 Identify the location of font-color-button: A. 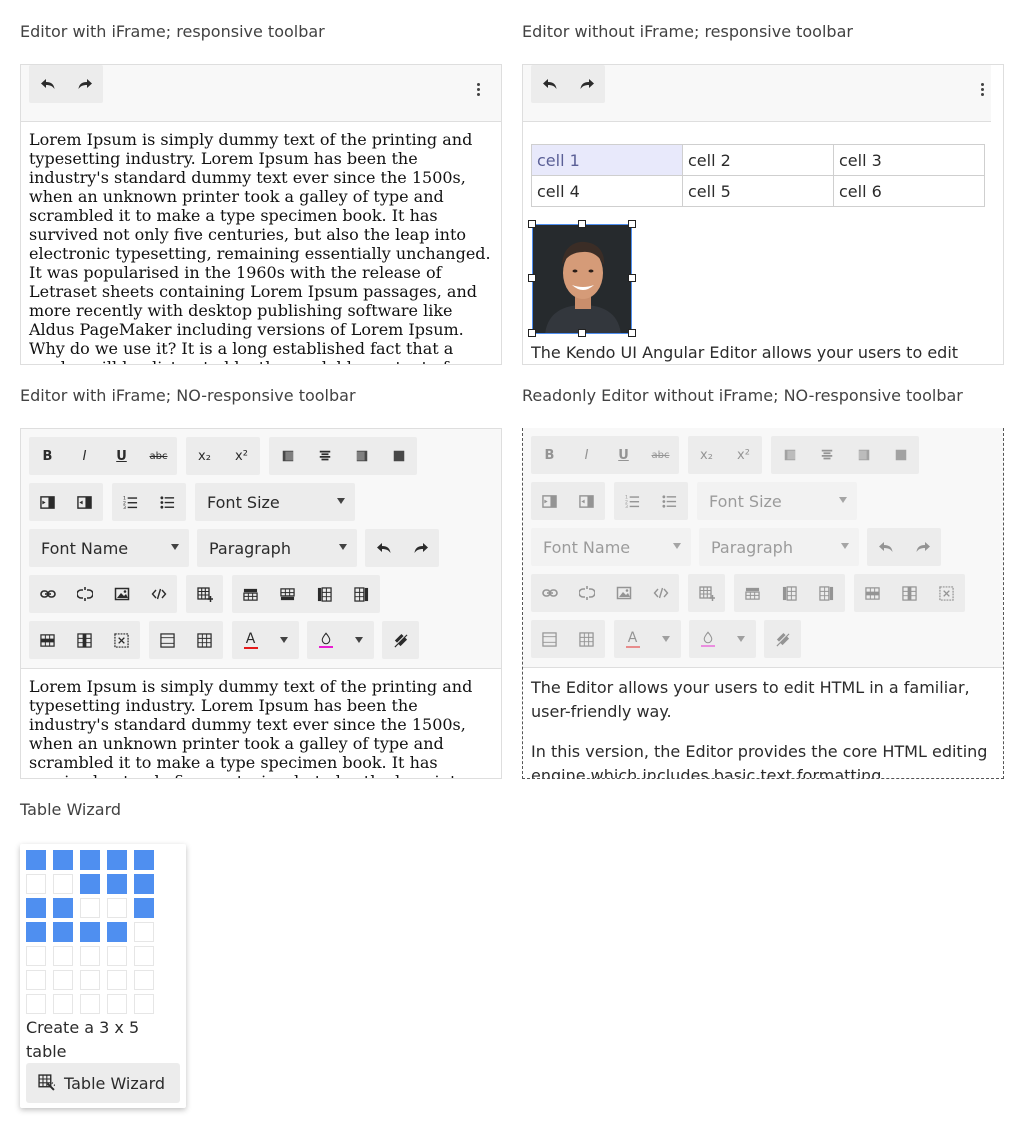
(250, 640).